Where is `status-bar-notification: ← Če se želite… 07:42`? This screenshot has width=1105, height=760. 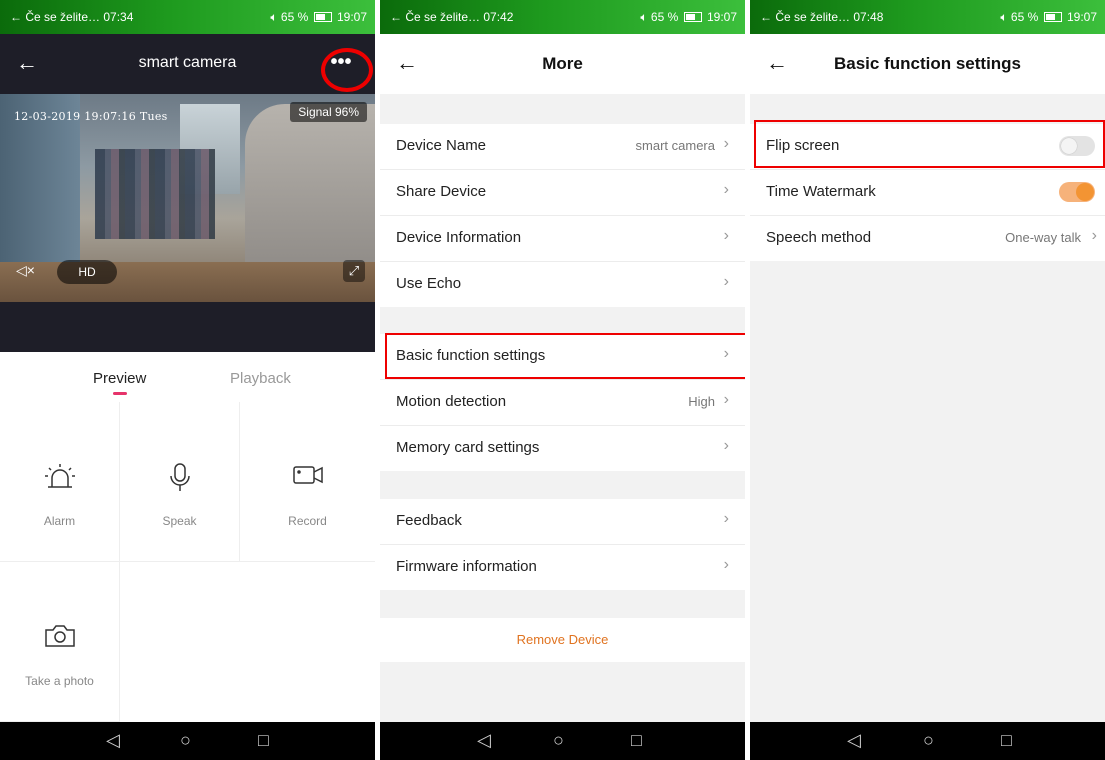 status-bar-notification: ← Če se želite… 07:42 is located at coordinates (452, 17).